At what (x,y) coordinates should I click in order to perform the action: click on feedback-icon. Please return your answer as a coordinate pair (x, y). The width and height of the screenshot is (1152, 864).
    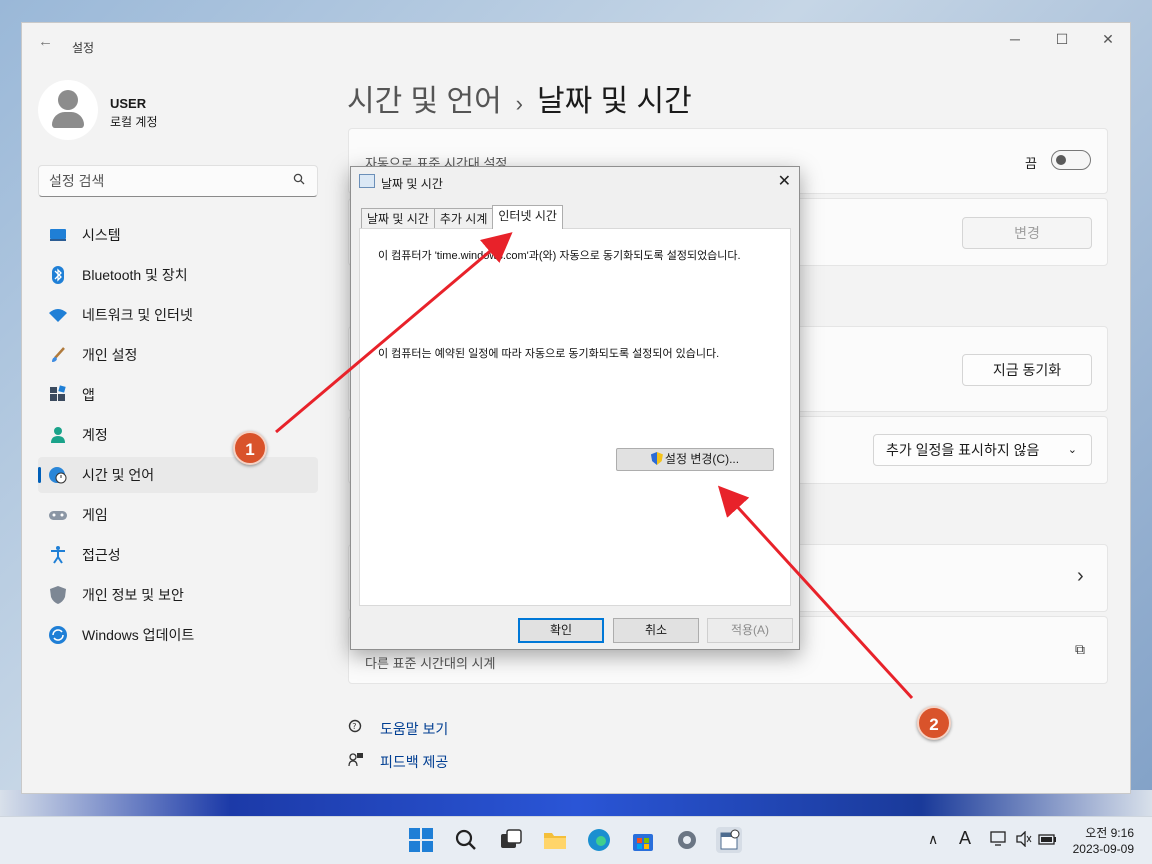
    Looking at the image, I should click on (356, 761).